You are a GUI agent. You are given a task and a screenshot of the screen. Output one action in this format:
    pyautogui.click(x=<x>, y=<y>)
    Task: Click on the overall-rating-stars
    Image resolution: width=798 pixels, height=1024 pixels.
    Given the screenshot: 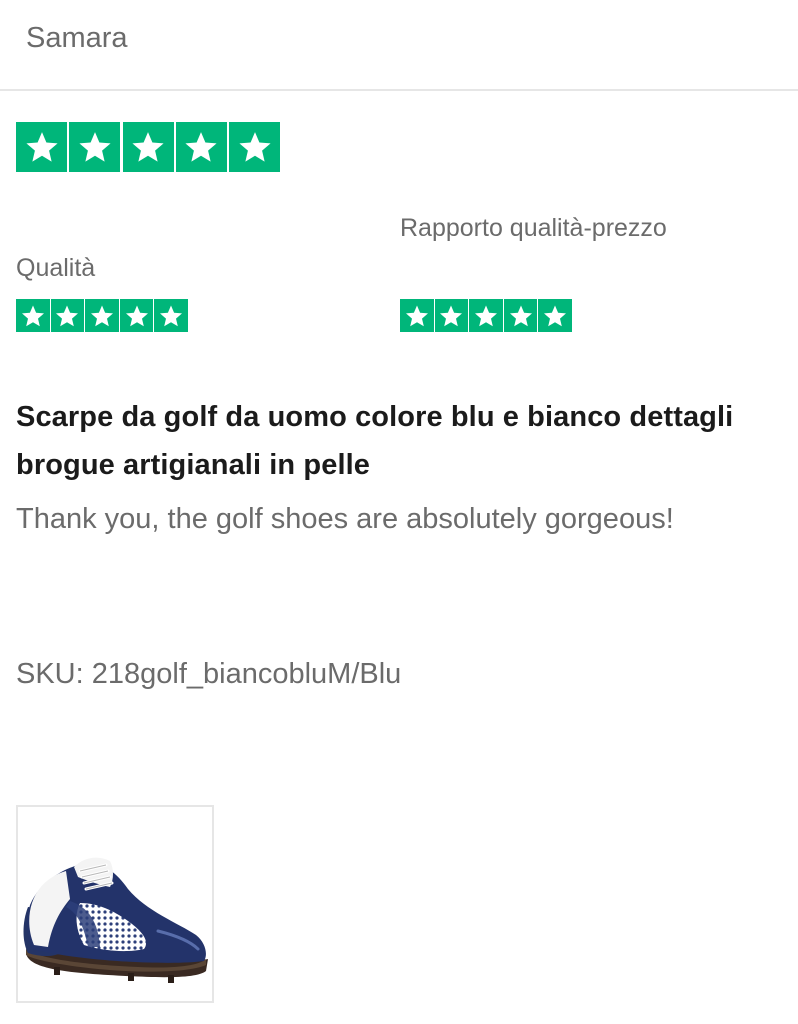 What is the action you would take?
    pyautogui.click(x=148, y=147)
    